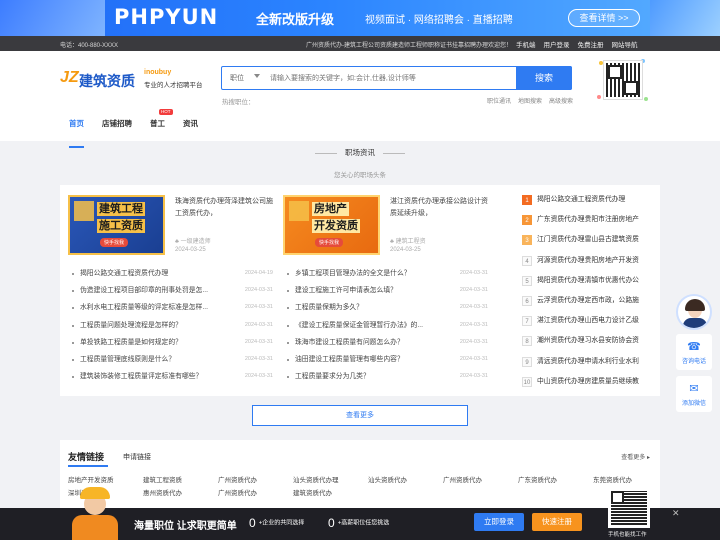  I want to click on list-item: 工程质量管理底线原则是什么？ 2024-03-31, so click(170, 359).